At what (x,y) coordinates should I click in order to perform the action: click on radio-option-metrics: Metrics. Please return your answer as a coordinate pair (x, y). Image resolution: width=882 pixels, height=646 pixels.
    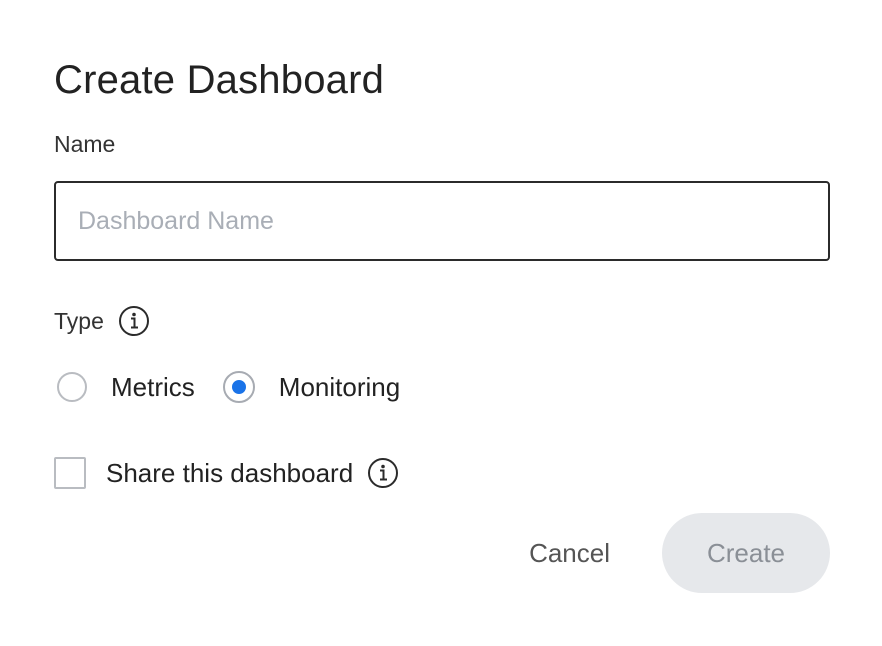
    Looking at the image, I should click on (126, 387).